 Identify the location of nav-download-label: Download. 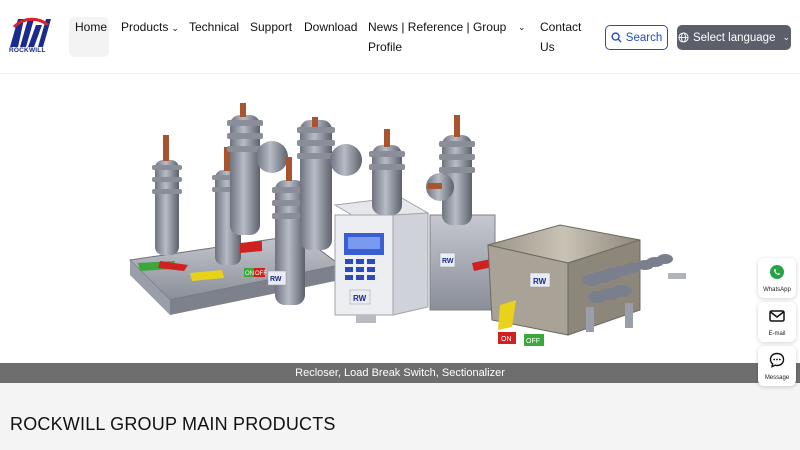
(331, 27).